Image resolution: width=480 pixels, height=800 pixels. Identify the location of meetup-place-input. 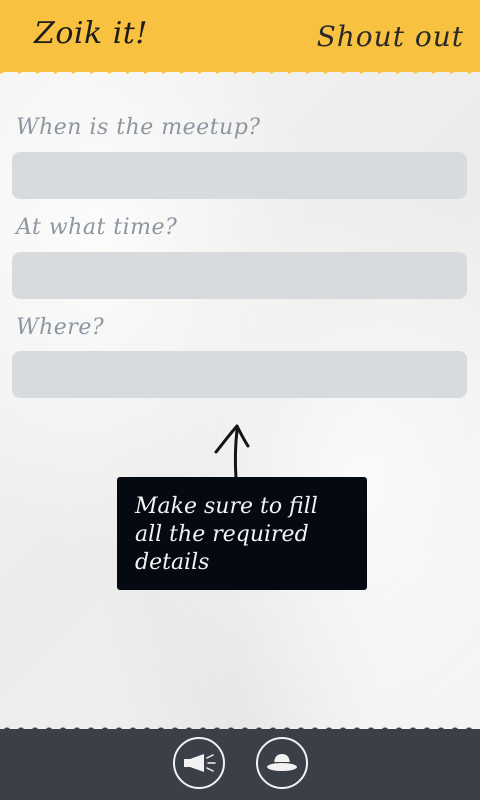
(239, 374).